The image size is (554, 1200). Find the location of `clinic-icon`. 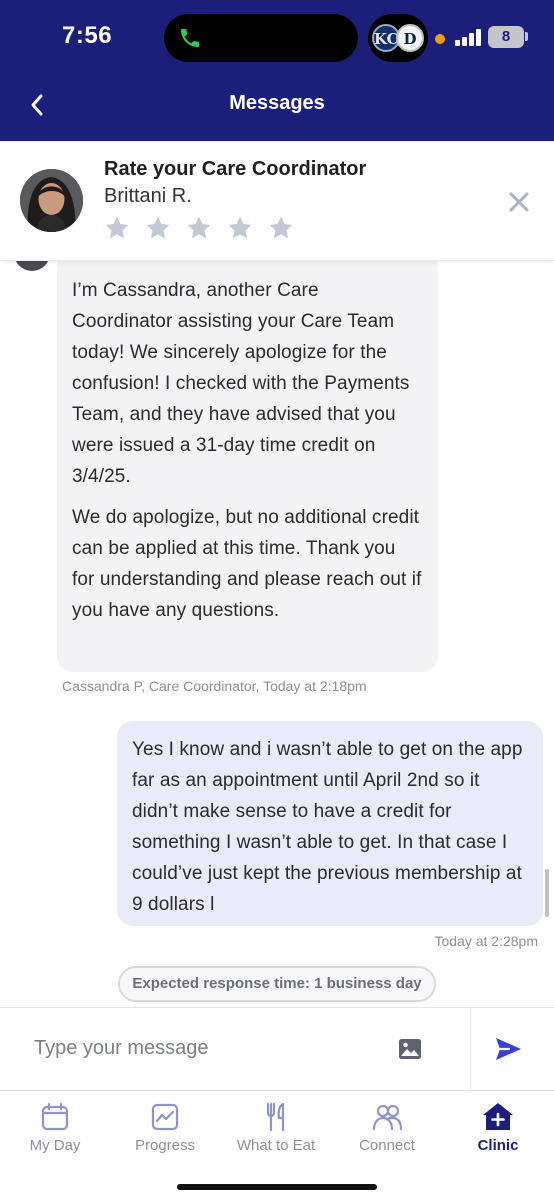

clinic-icon is located at coordinates (498, 1116).